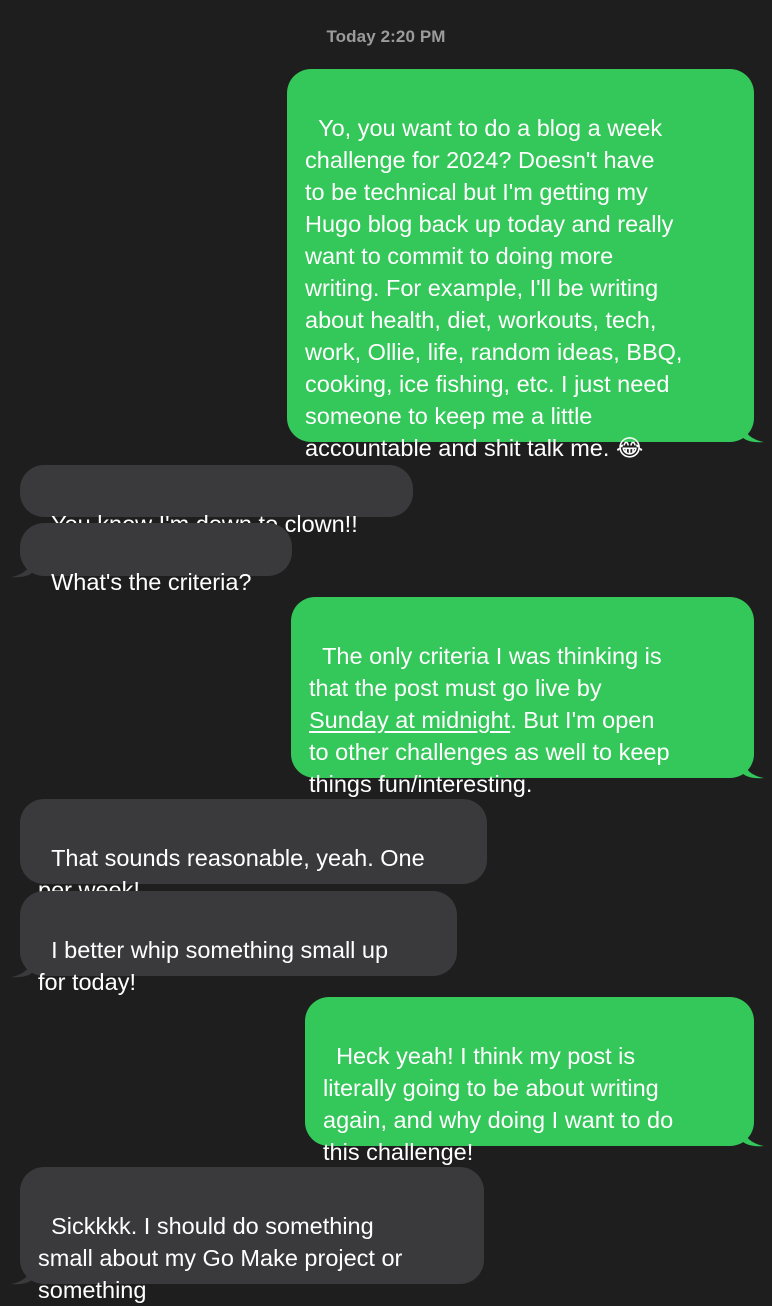 Image resolution: width=772 pixels, height=1306 pixels. Describe the element at coordinates (386, 36) in the screenshot. I see `message-timestamp: Today 2:20 PM` at that location.